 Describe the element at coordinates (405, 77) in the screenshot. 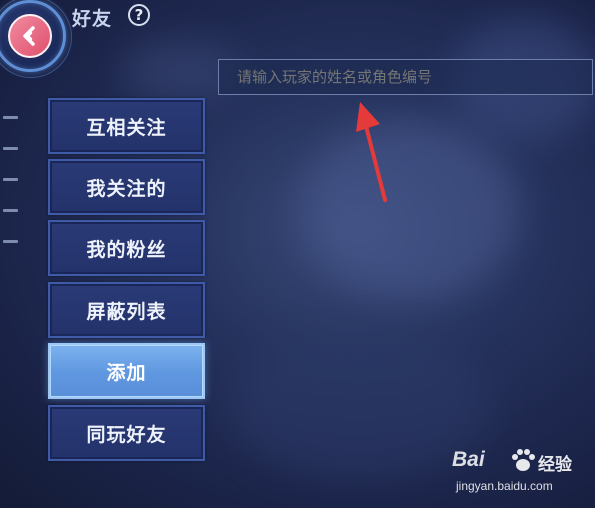

I see `search-input` at that location.